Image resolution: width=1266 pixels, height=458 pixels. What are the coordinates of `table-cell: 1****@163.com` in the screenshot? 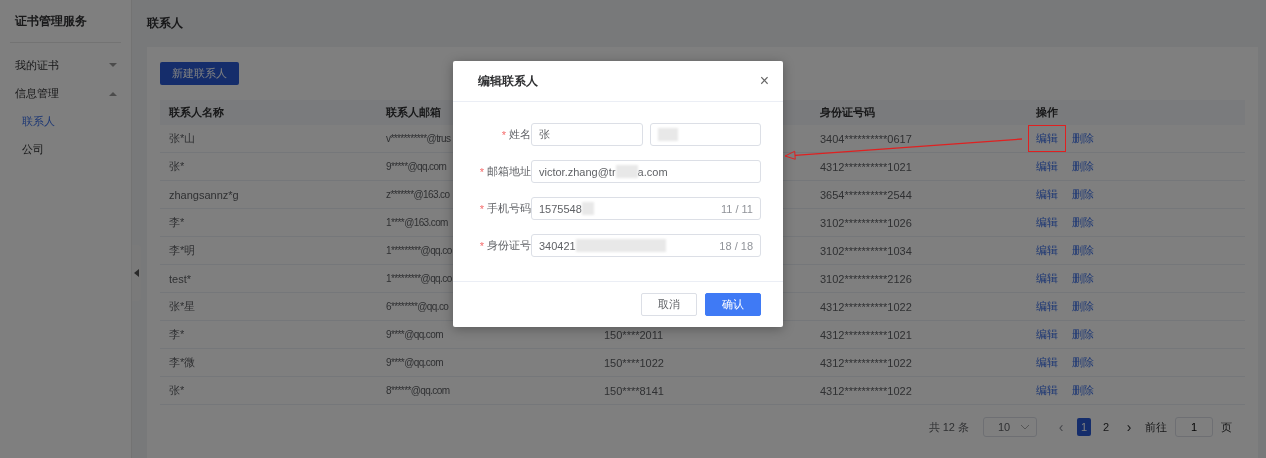 It's located at (417, 222).